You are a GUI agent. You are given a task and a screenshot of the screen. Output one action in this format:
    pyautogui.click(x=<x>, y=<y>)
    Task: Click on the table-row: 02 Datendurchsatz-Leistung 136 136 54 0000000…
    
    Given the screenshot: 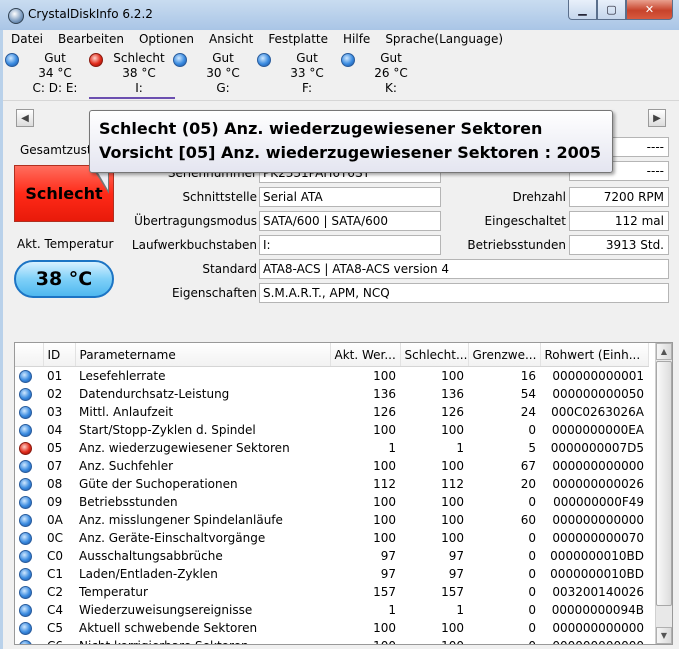 What is the action you would take?
    pyautogui.click(x=331, y=394)
    